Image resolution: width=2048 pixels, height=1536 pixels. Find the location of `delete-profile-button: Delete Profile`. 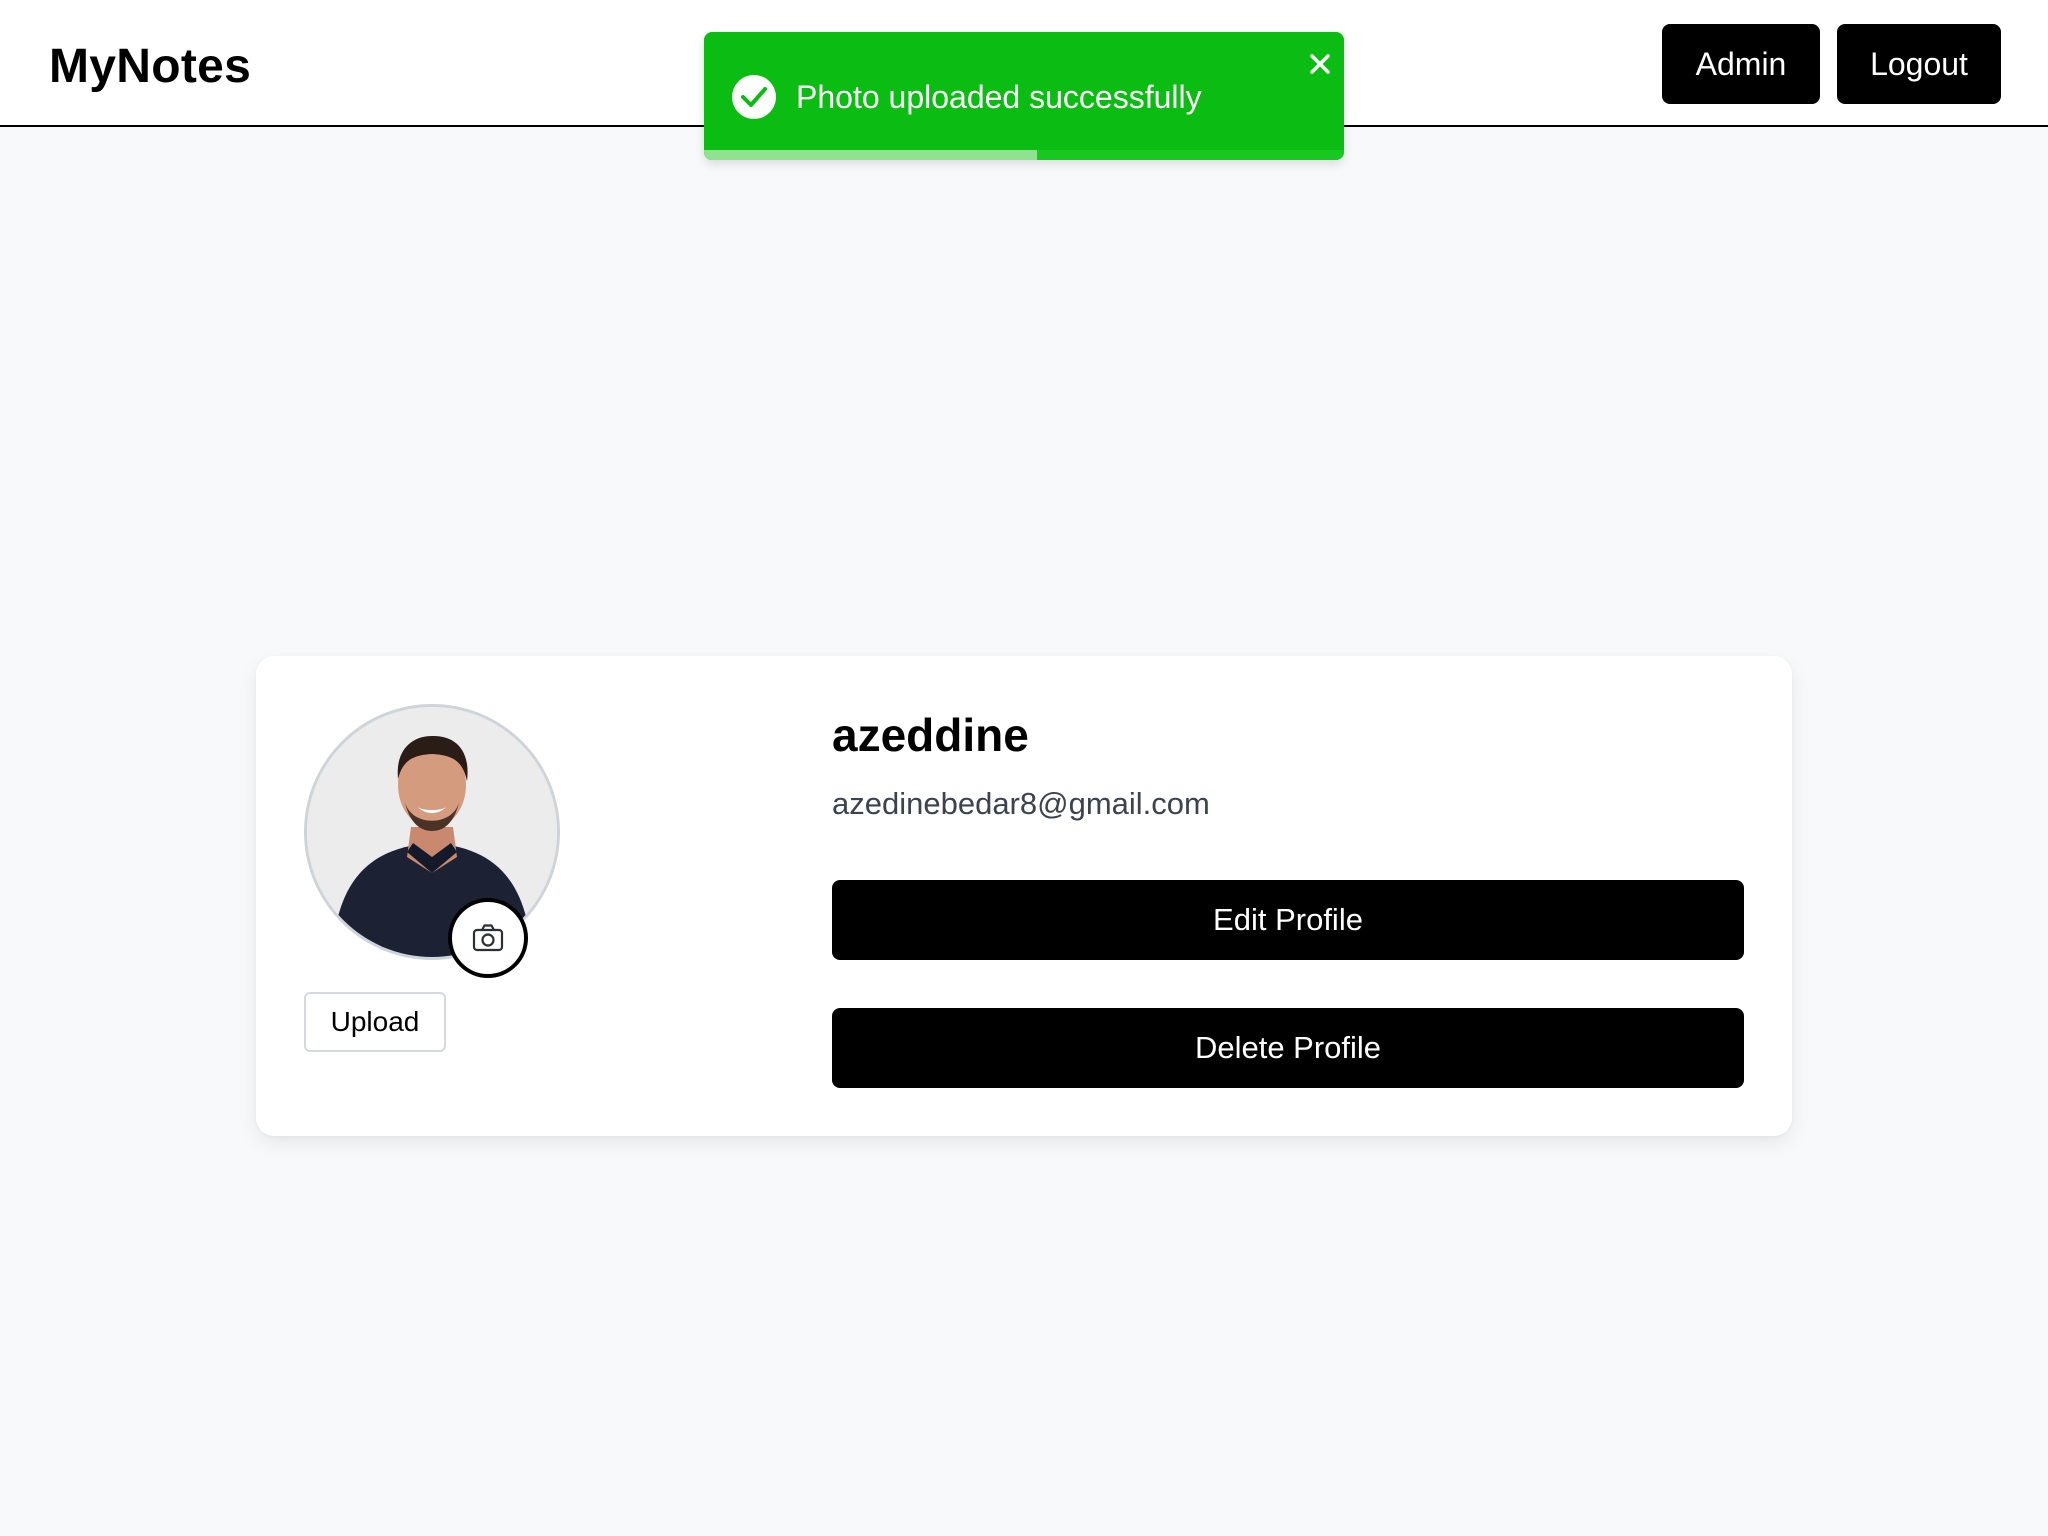

delete-profile-button: Delete Profile is located at coordinates (1288, 1048).